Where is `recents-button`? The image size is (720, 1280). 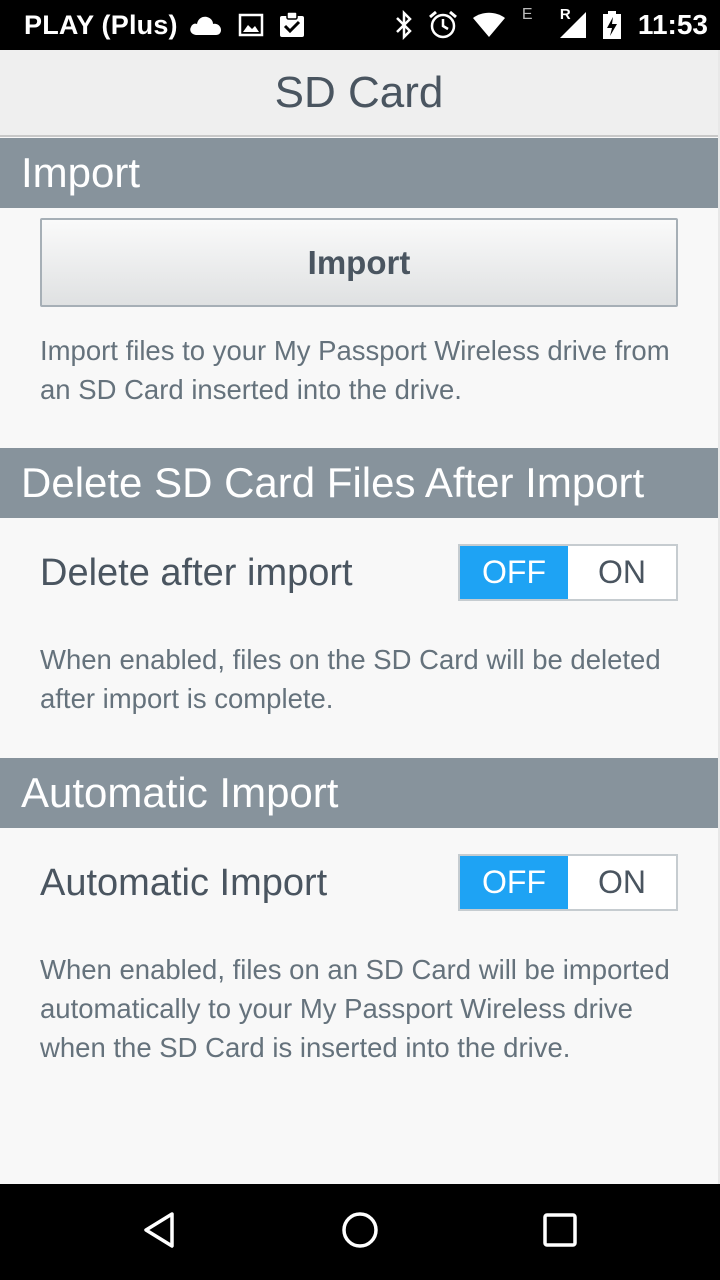
recents-button is located at coordinates (560, 1232).